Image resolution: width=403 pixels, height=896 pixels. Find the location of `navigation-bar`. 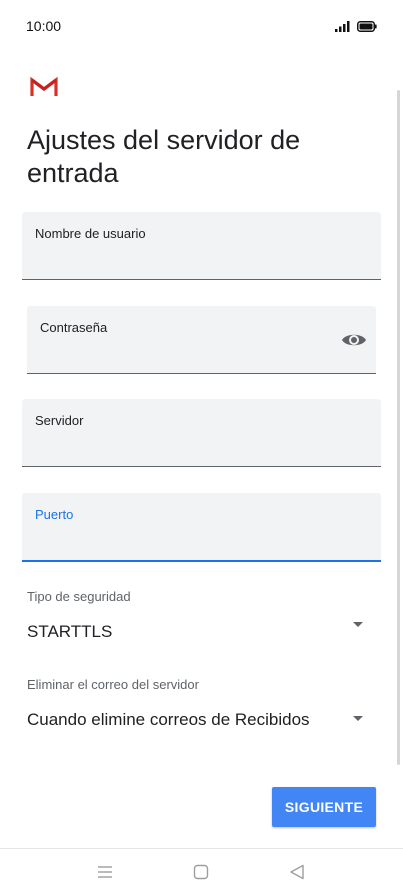

navigation-bar is located at coordinates (201, 872).